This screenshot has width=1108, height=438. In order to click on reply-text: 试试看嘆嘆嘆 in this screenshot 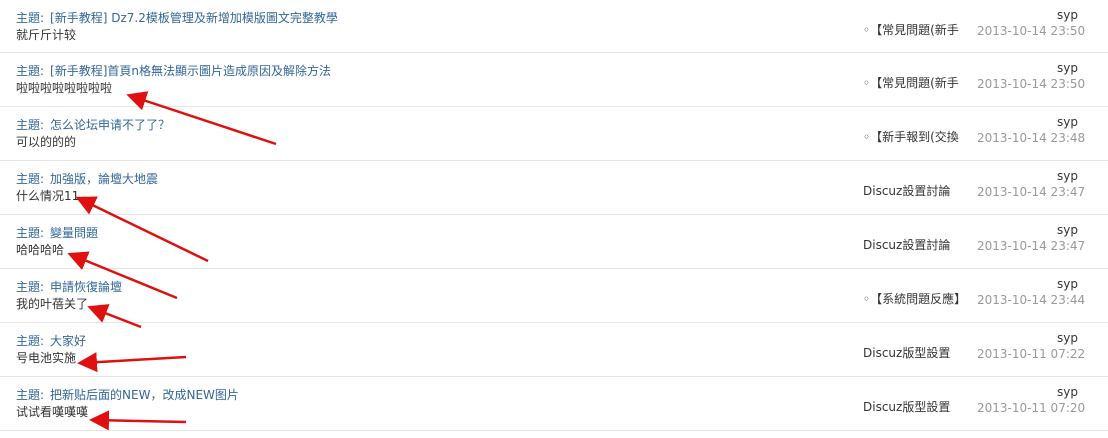, I will do `click(52, 412)`.